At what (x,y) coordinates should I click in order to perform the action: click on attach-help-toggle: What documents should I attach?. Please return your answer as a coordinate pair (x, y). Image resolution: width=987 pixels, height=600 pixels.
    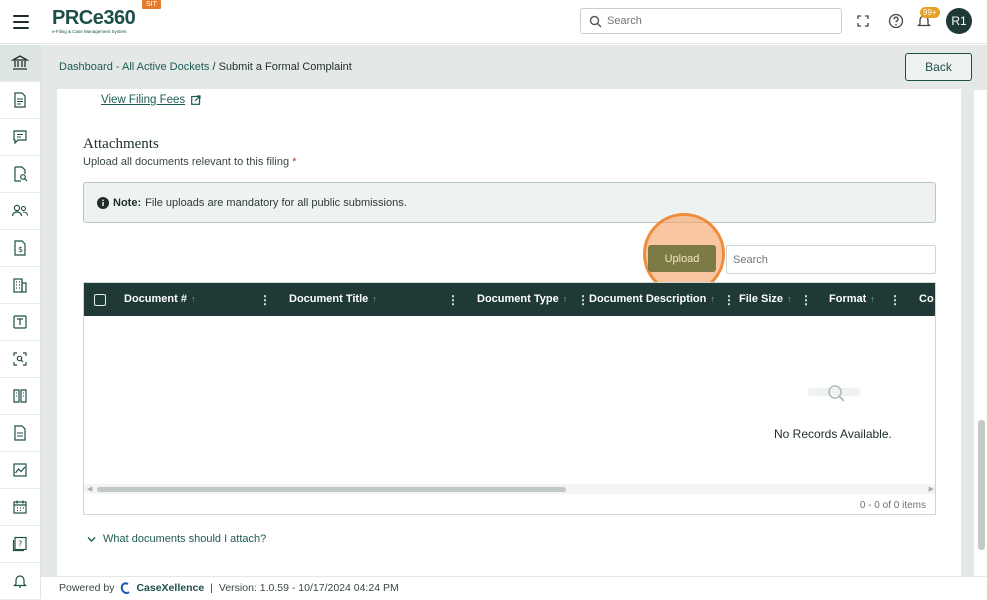
    Looking at the image, I should click on (176, 539).